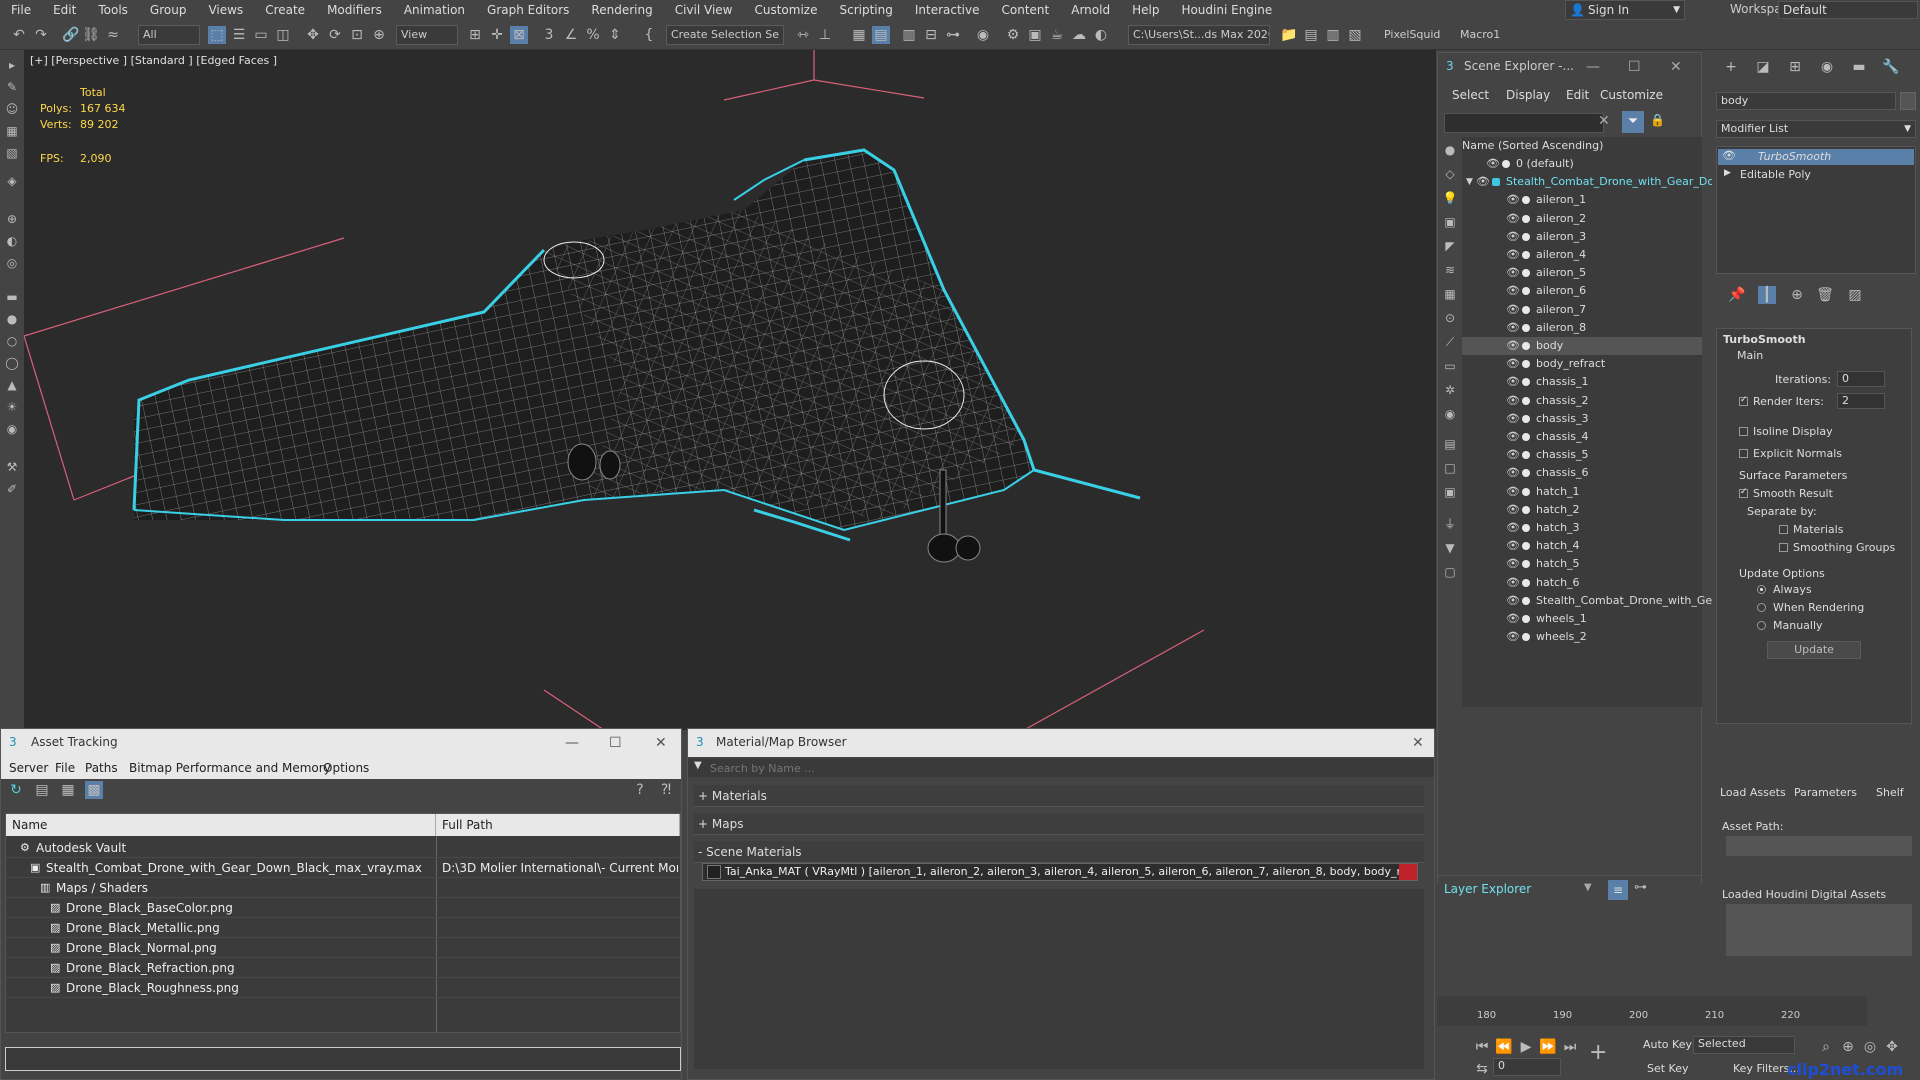 This screenshot has height=1080, width=1920. I want to click on move-icon: ✥, so click(313, 35).